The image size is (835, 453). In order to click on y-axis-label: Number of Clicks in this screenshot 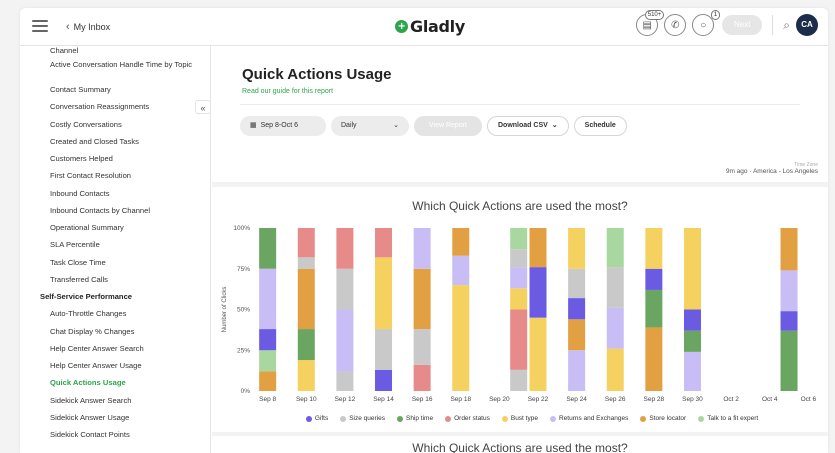, I will do `click(225, 310)`.